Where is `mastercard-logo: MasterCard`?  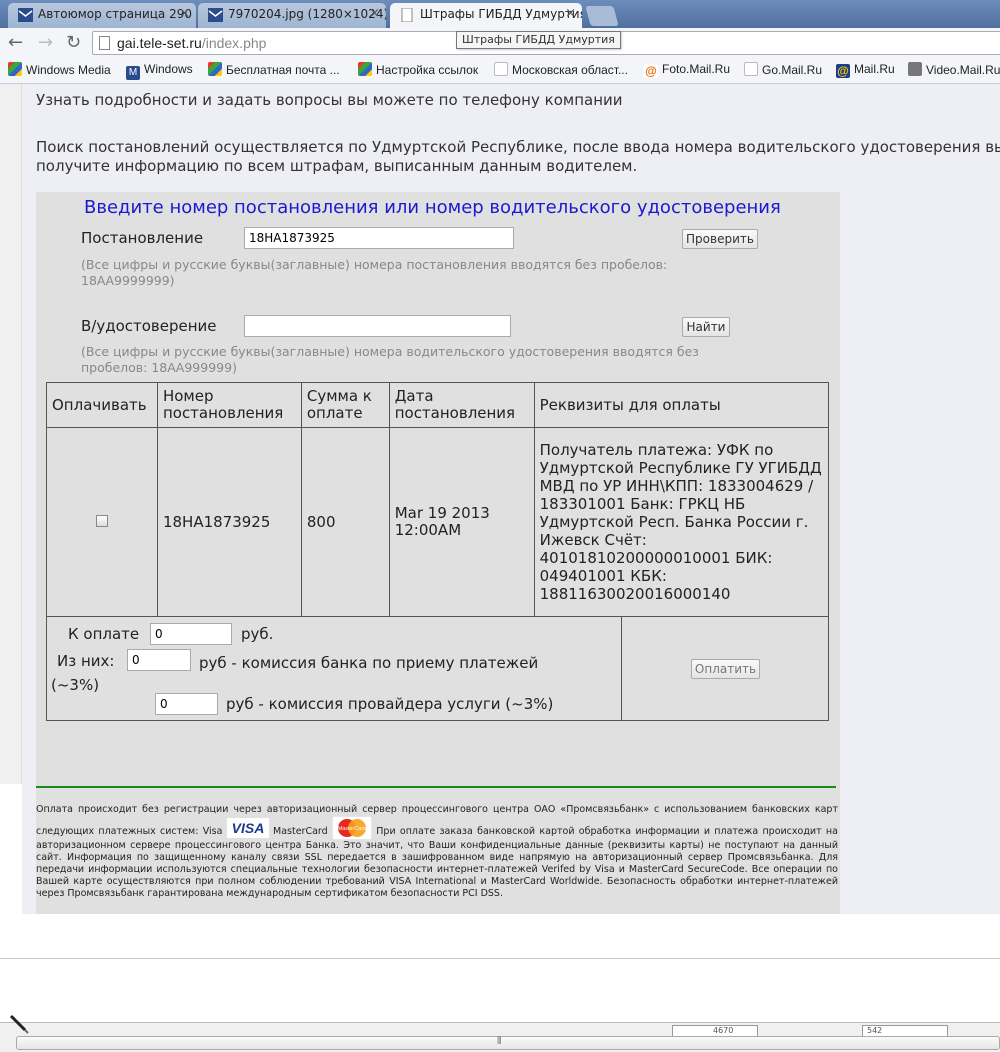
mastercard-logo: MasterCard is located at coordinates (351, 828).